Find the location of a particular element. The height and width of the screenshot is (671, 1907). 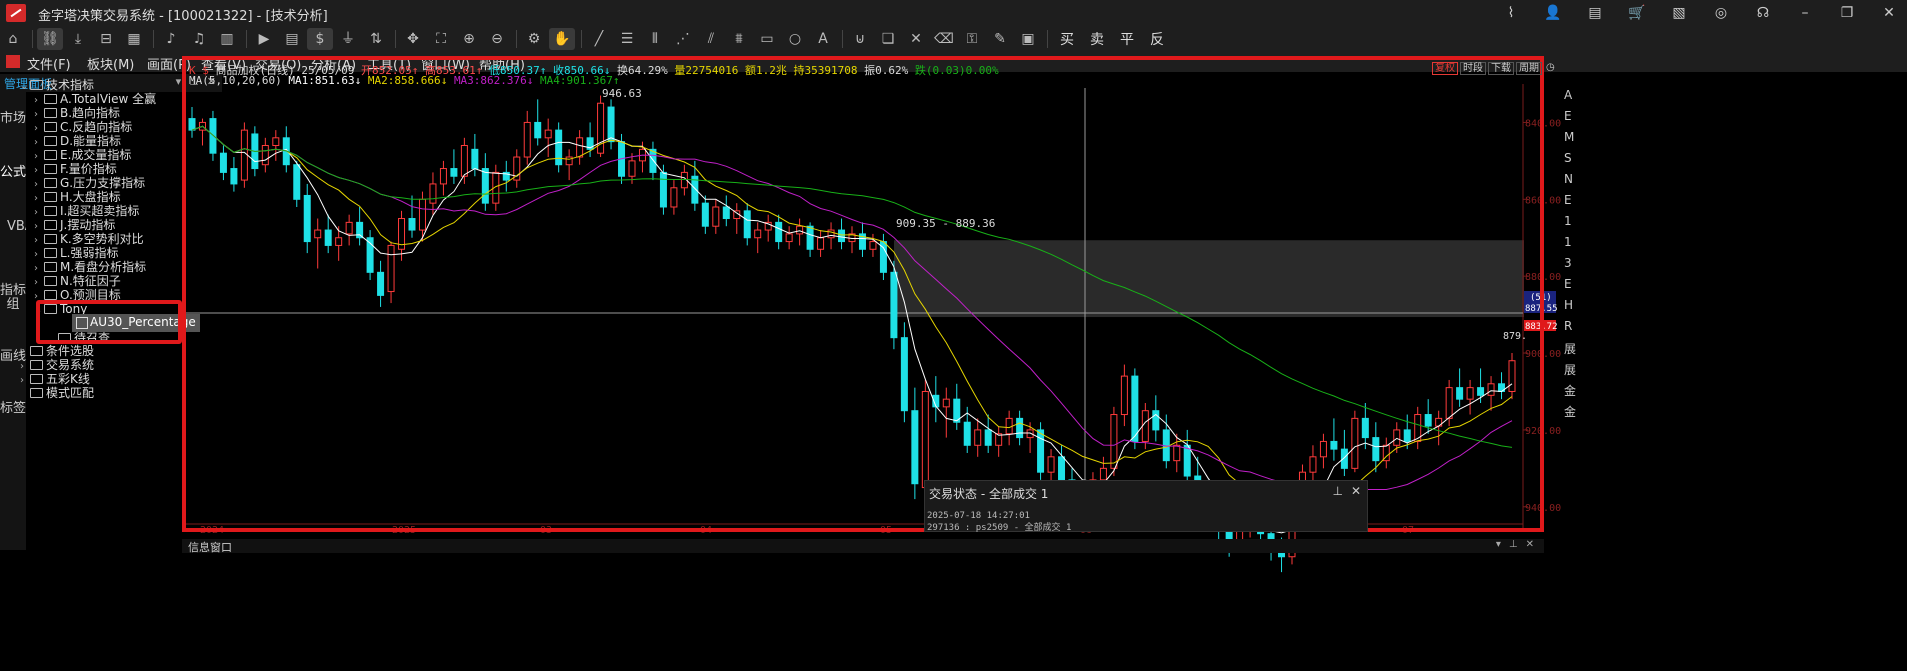

chart-volume: 量22754016 is located at coordinates (706, 70).